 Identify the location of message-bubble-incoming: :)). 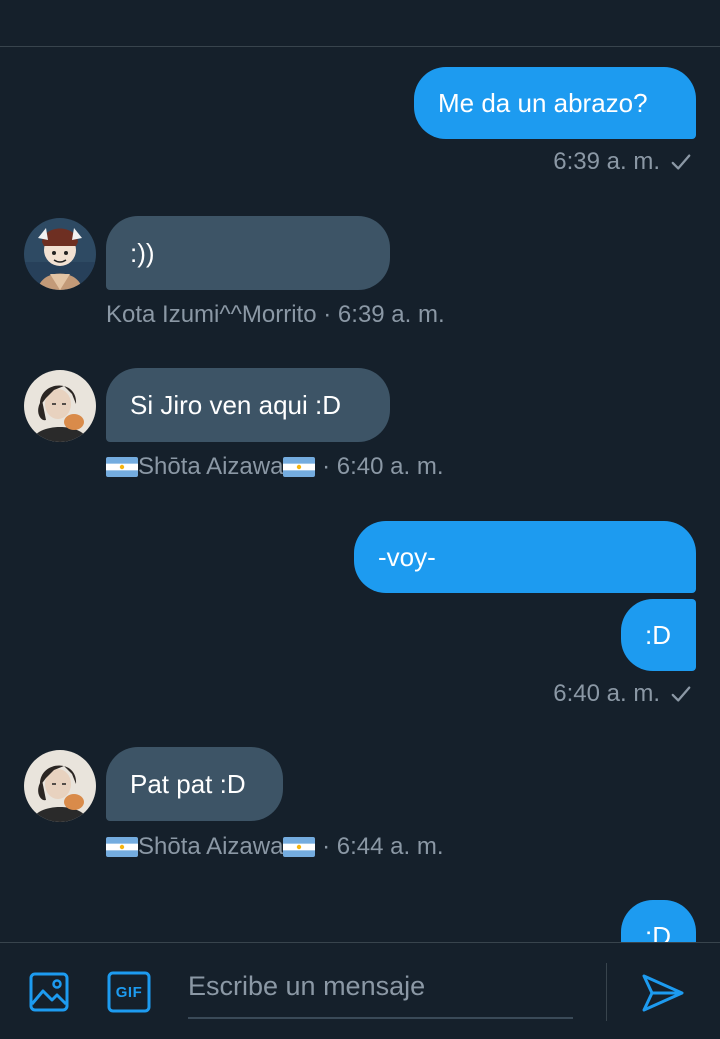
(248, 253).